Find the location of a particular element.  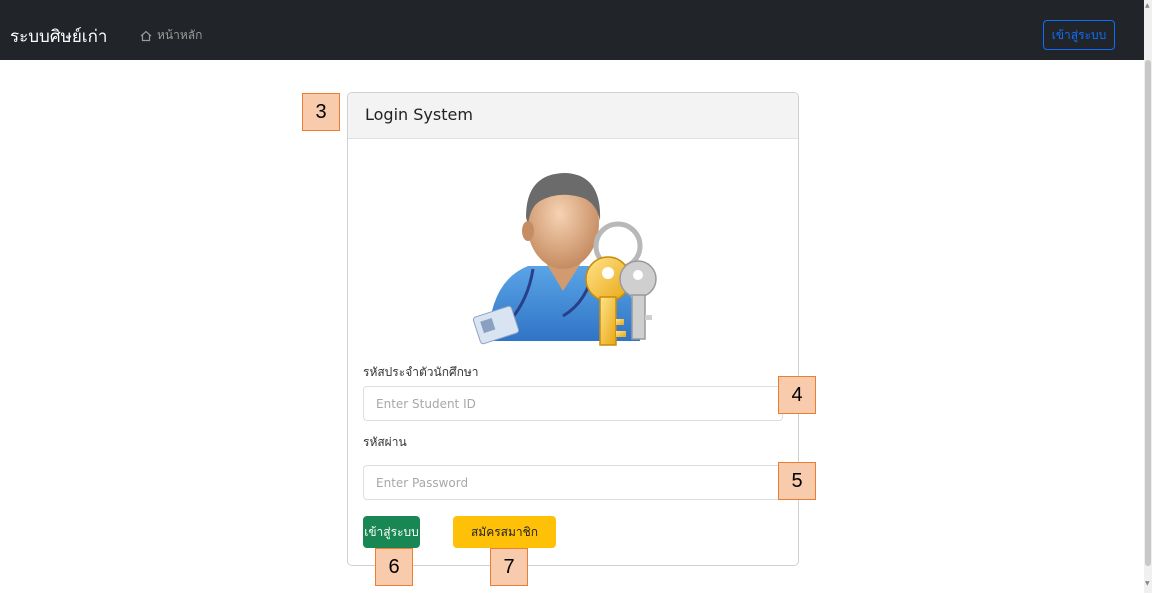

top-navbar: ระบบศิษย์เก่า หน้าหลัก เข้าสู่ระบบ is located at coordinates (572, 30).